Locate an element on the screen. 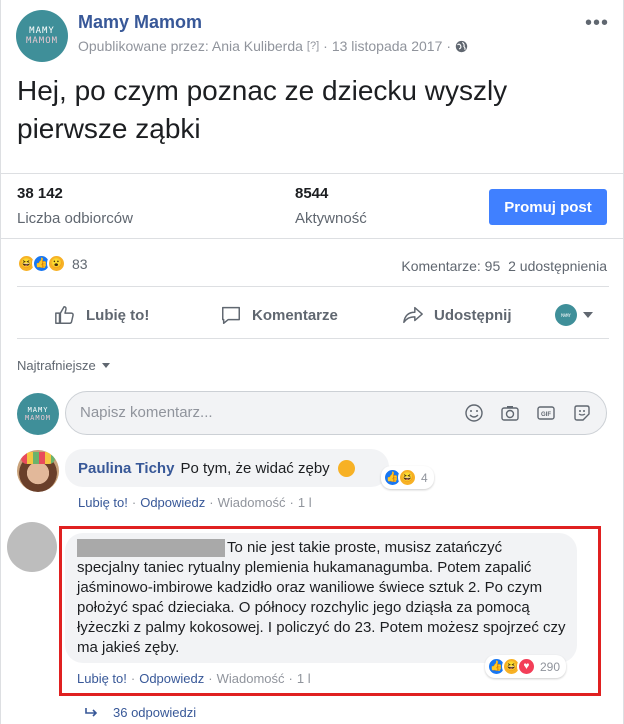  engagement-value: 8544 is located at coordinates (312, 193).